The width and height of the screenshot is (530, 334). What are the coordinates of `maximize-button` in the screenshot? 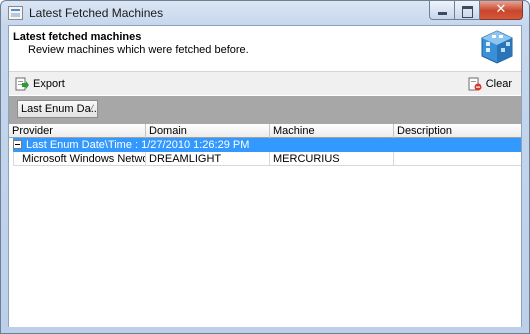 It's located at (467, 10).